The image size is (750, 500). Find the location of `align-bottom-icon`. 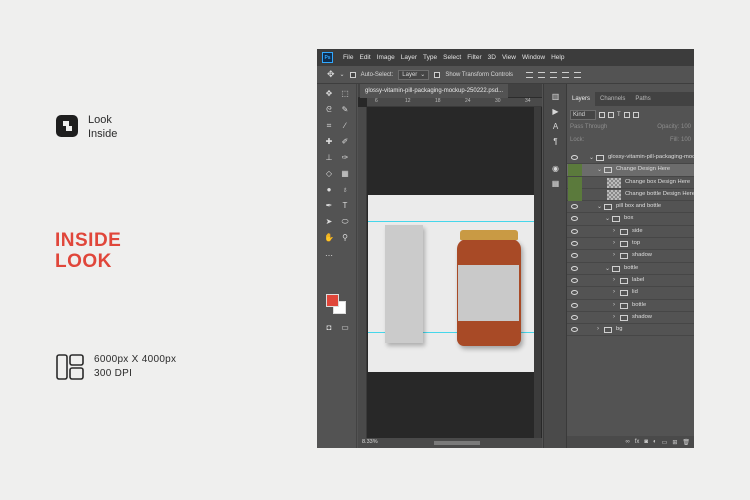

align-bottom-icon is located at coordinates (554, 74).